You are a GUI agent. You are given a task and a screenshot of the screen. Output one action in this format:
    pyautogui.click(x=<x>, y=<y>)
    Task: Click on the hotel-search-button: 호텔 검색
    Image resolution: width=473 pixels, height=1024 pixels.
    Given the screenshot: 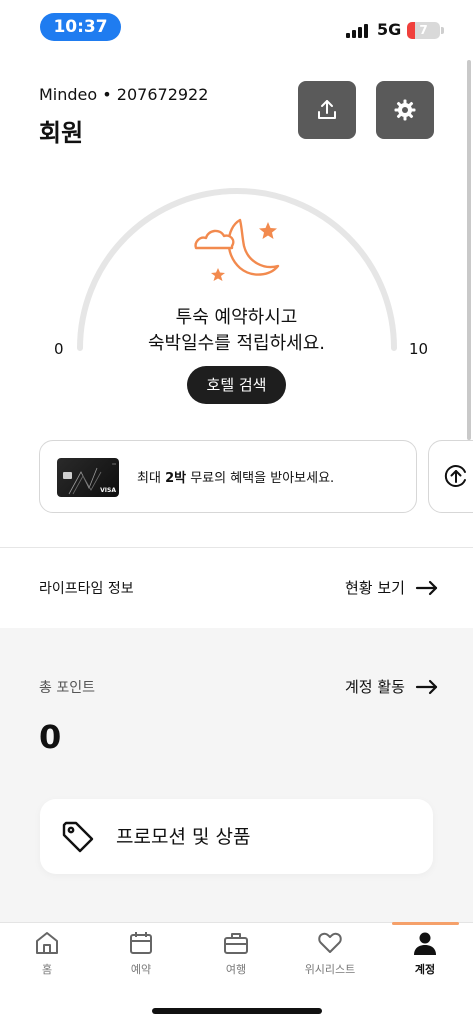 What is the action you would take?
    pyautogui.click(x=236, y=385)
    